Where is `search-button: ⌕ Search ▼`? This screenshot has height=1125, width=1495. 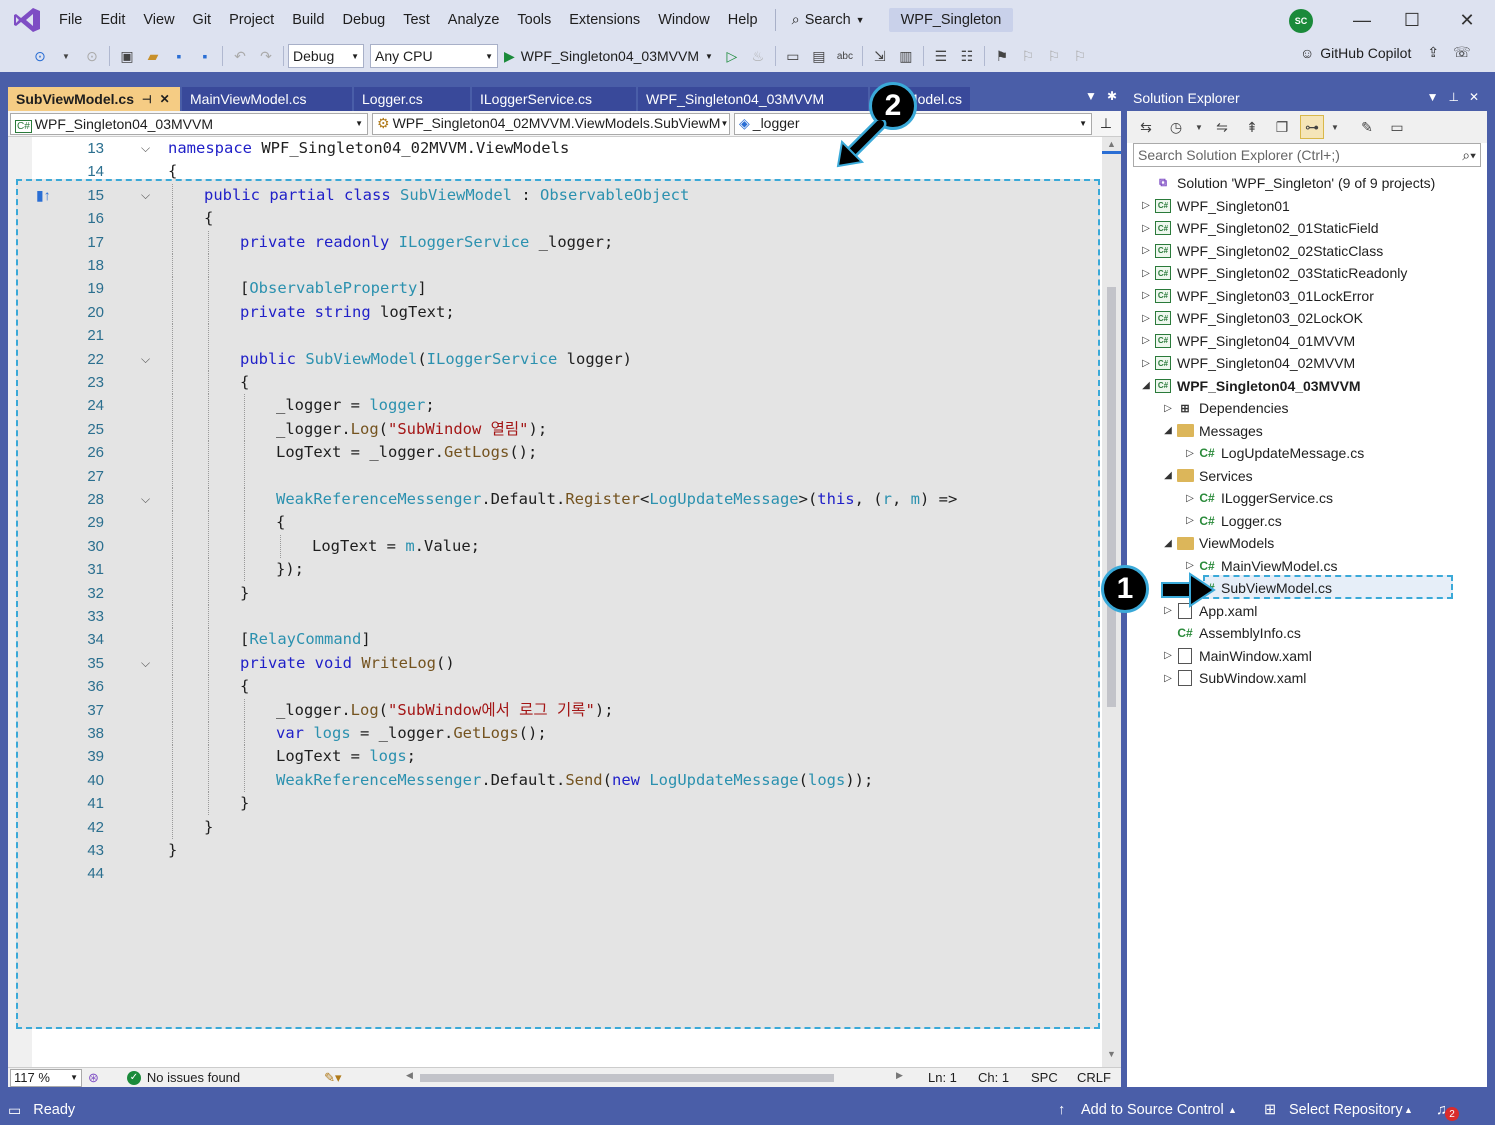
search-button: ⌕ Search ▼ is located at coordinates (828, 20).